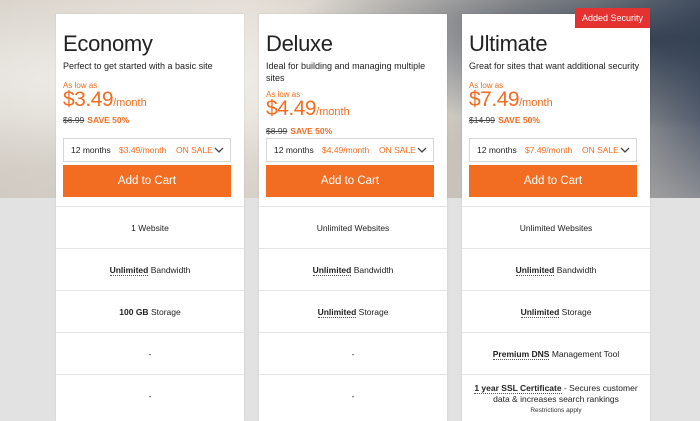 This screenshot has height=421, width=700. I want to click on discount-line: $8.99 SAVE 50%, so click(299, 131).